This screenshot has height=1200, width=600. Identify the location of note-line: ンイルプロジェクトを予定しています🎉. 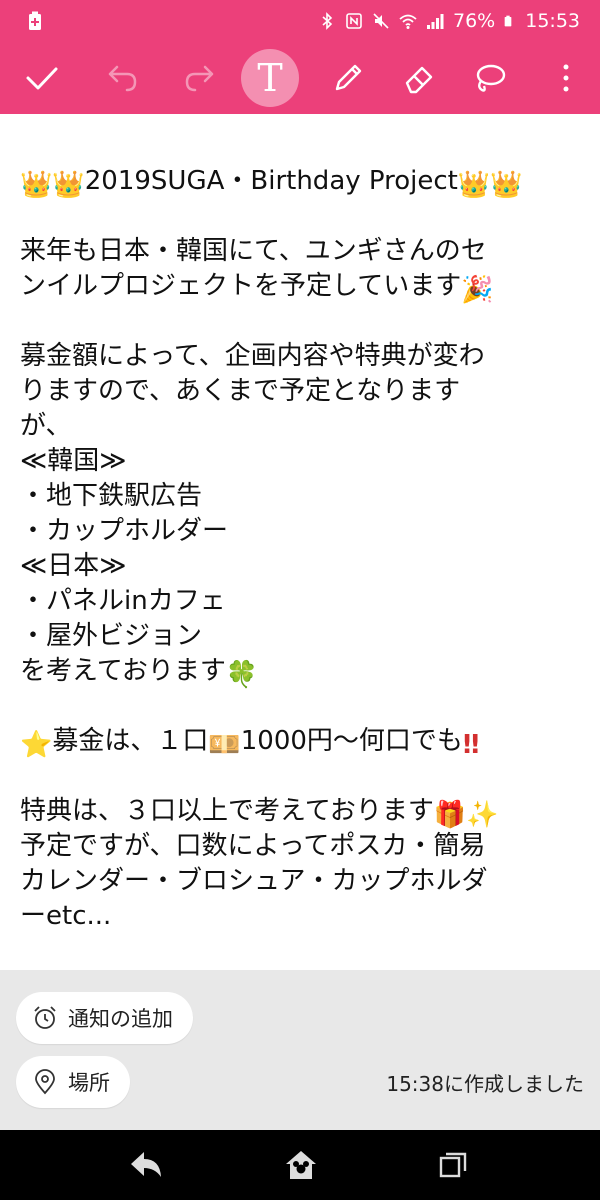
(300, 287).